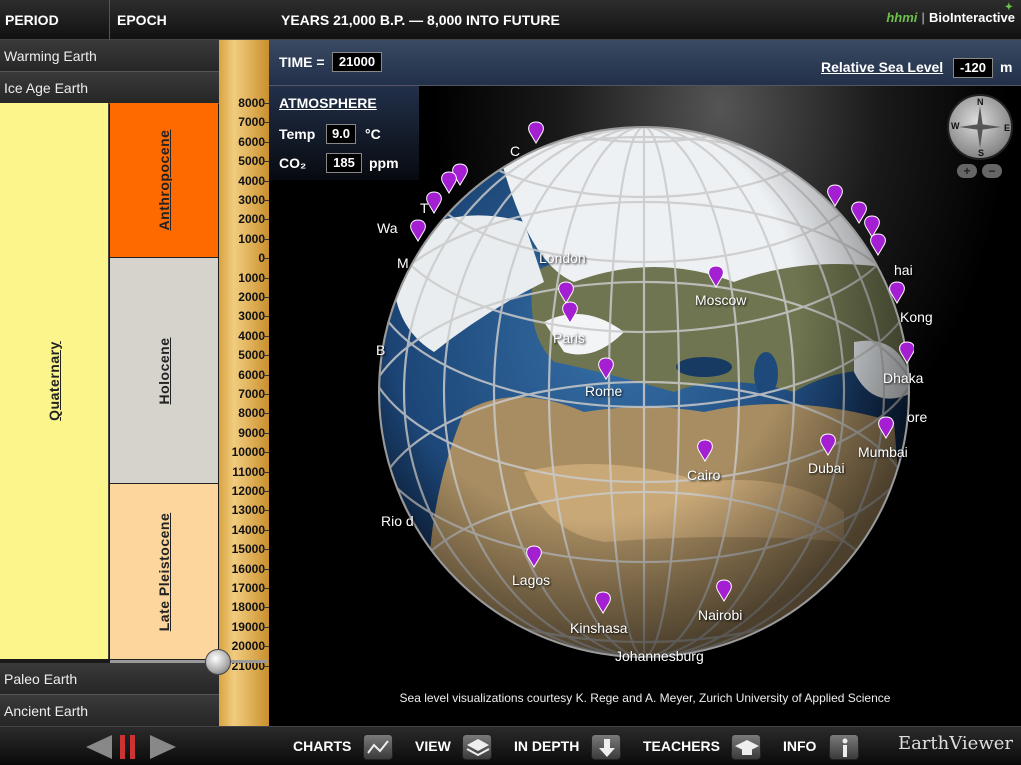 This screenshot has width=1021, height=765. Describe the element at coordinates (515, 151) in the screenshot. I see `city-c: C` at that location.